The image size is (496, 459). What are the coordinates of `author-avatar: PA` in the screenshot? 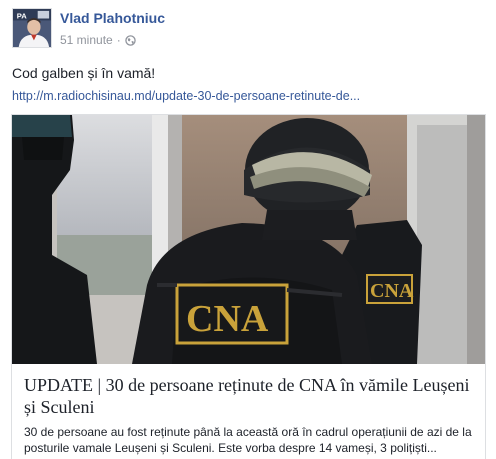 It's located at (32, 28).